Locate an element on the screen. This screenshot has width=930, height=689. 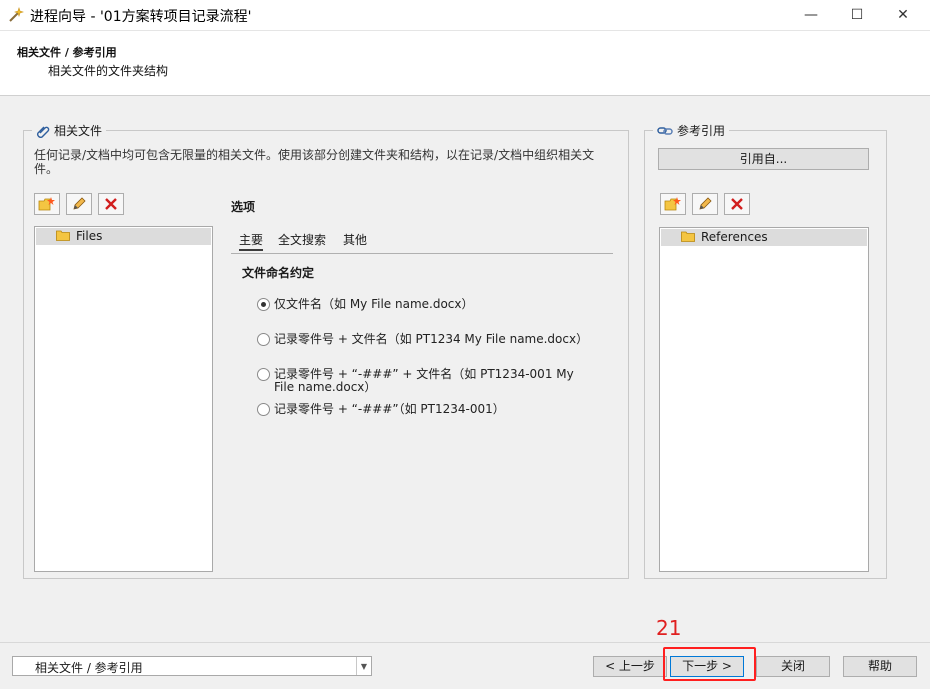
step-select: 相关文件 / 参考引用 ▼ is located at coordinates (192, 666).